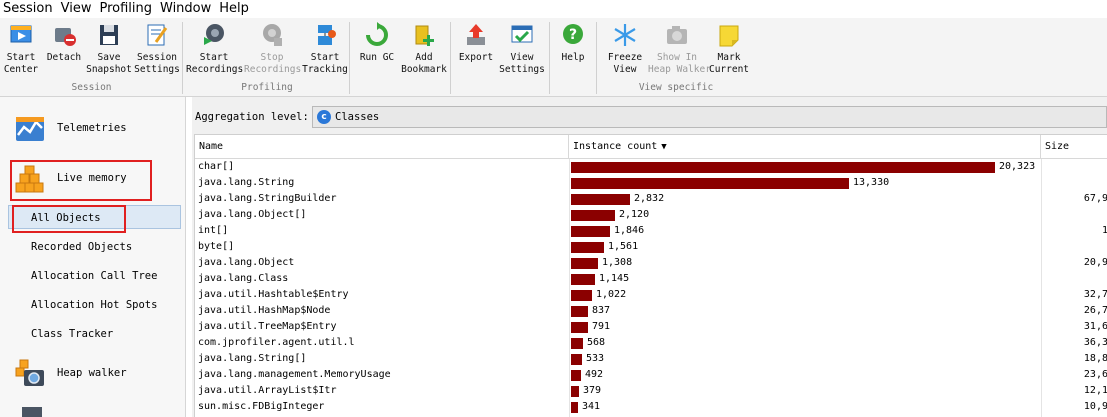  I want to click on start-center-button: Start Center, so click(21, 51).